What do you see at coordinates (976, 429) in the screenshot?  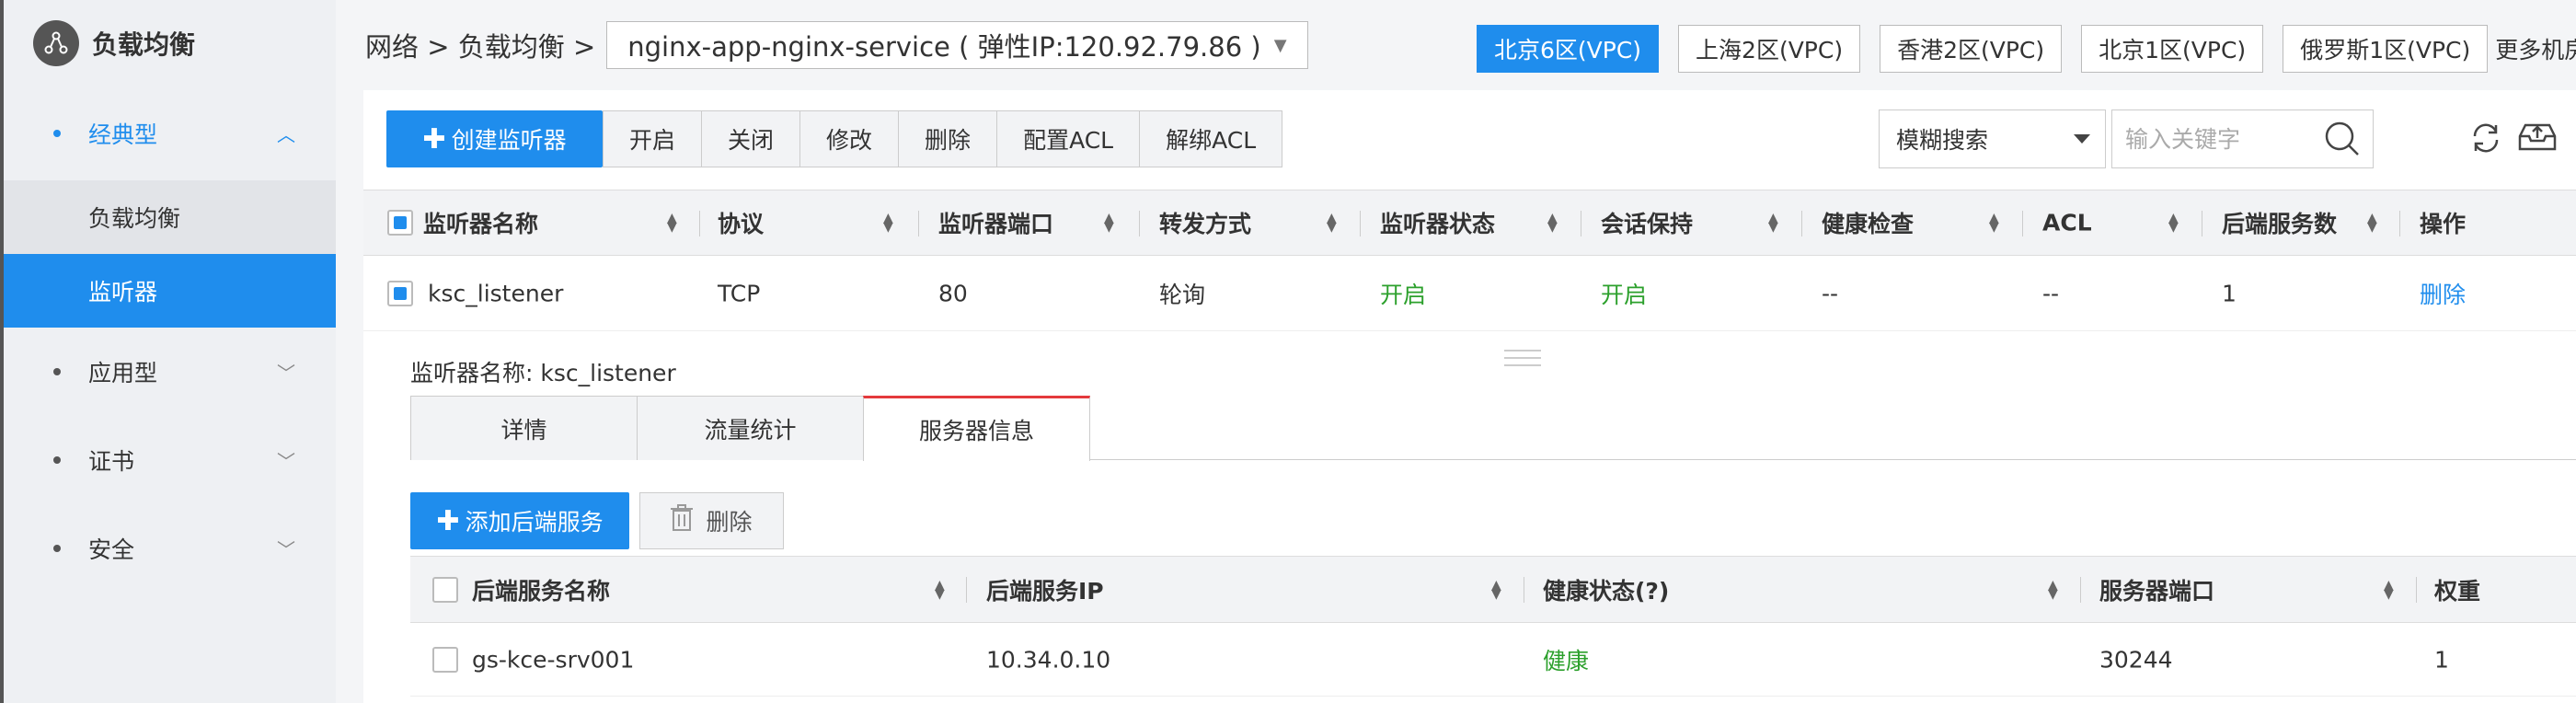 I see `tab-servers: 服务器信息` at bounding box center [976, 429].